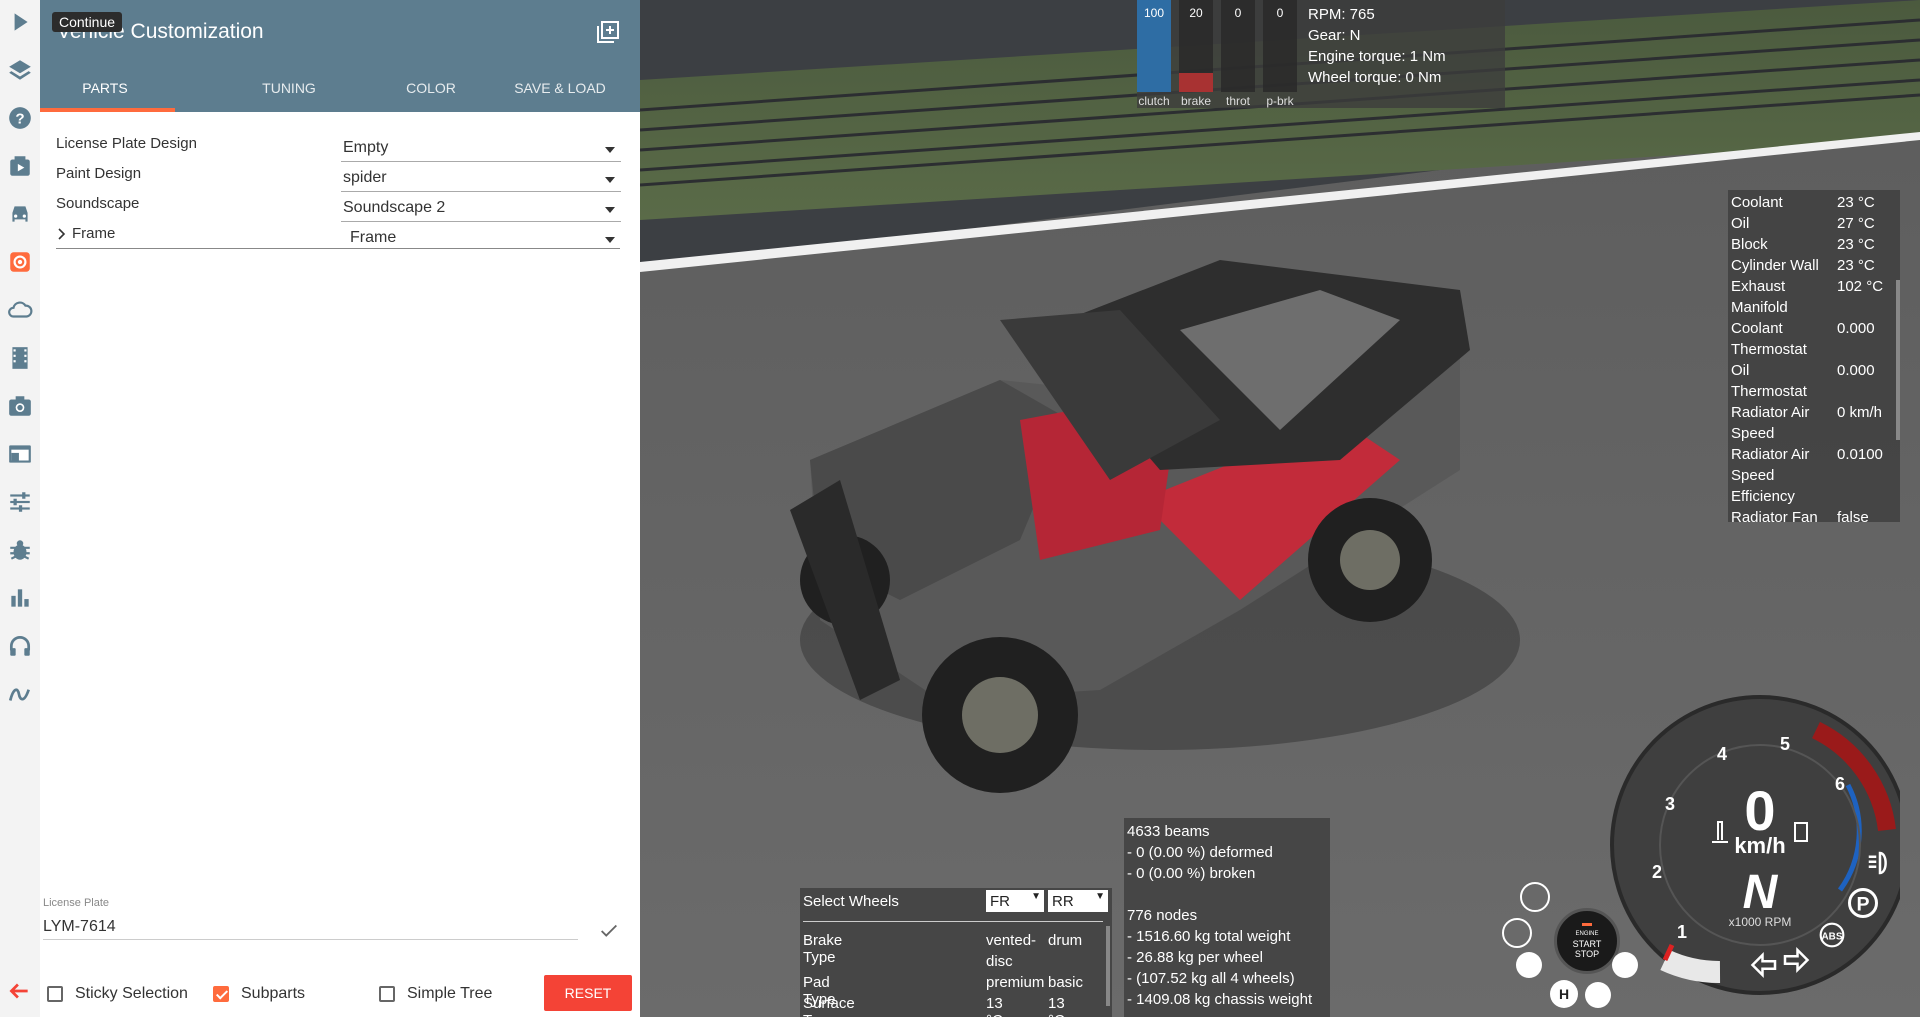 The height and width of the screenshot is (1017, 1920). Describe the element at coordinates (76, 903) in the screenshot. I see `license-plate-label: License Plate` at that location.